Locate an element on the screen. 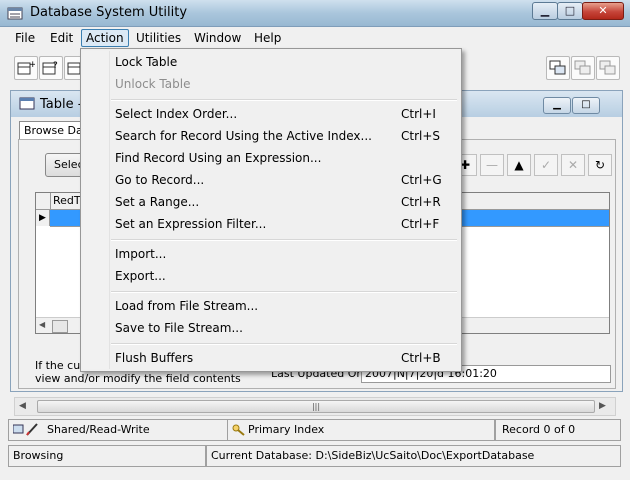 The width and height of the screenshot is (630, 480). grid-column-header: RedTi is located at coordinates (66, 201).